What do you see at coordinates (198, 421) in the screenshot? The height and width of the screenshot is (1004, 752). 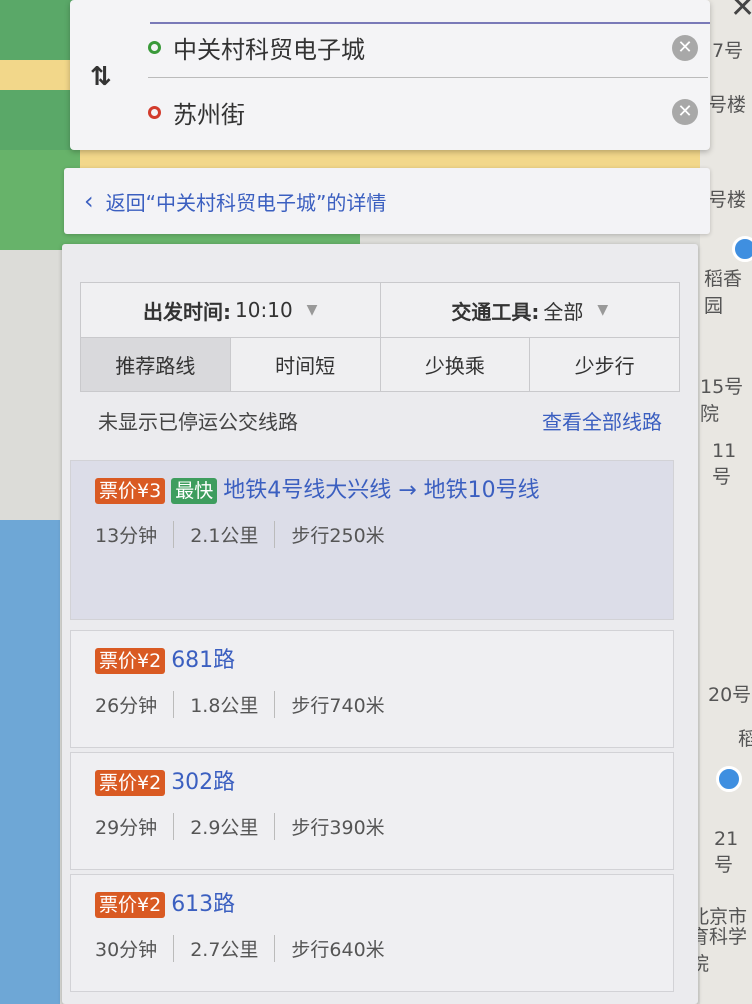 I see `suspended-lines-notice: 未显示已停运公交线路` at bounding box center [198, 421].